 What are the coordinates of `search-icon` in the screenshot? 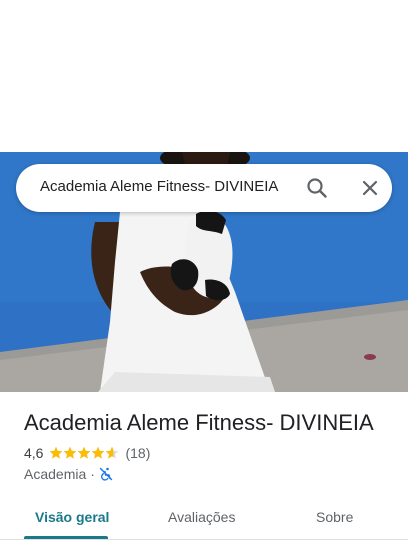 It's located at (317, 188).